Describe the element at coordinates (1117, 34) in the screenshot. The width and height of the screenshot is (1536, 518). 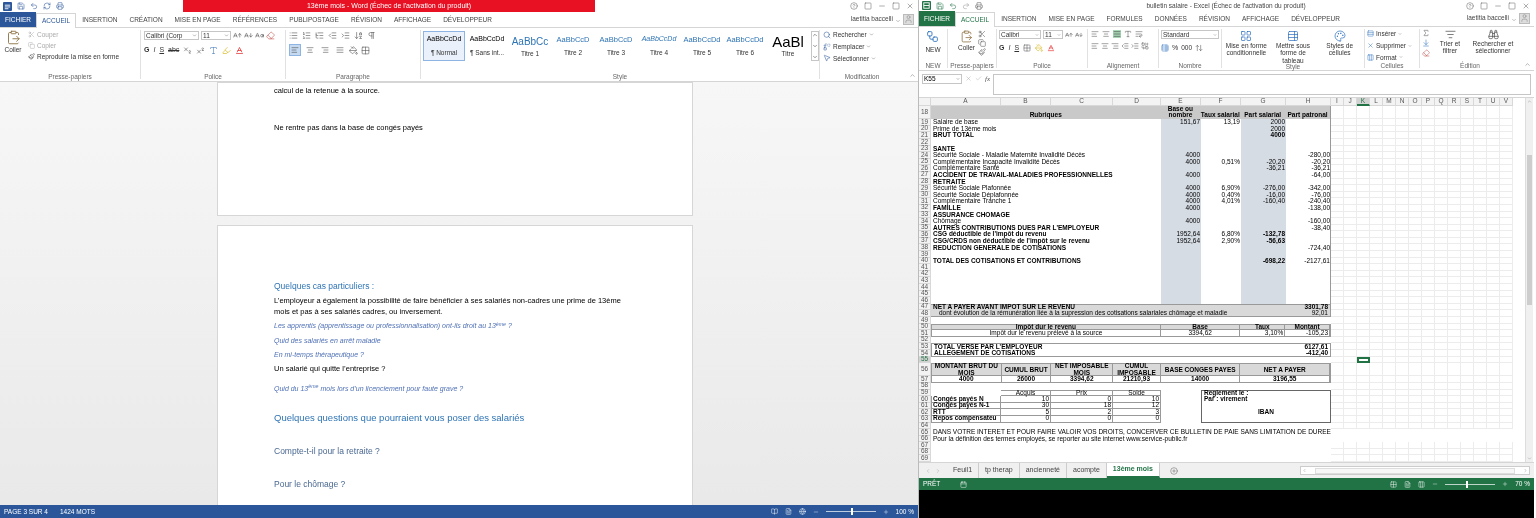
I see `bottom-align-icon` at that location.